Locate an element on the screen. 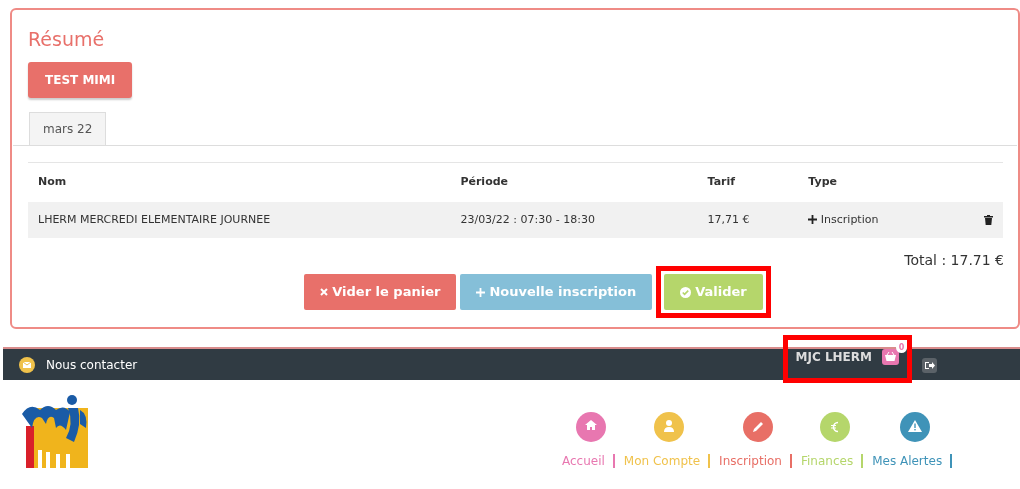 Image resolution: width=1020 pixels, height=489 pixels. table-cell: 17,71 € is located at coordinates (748, 219).